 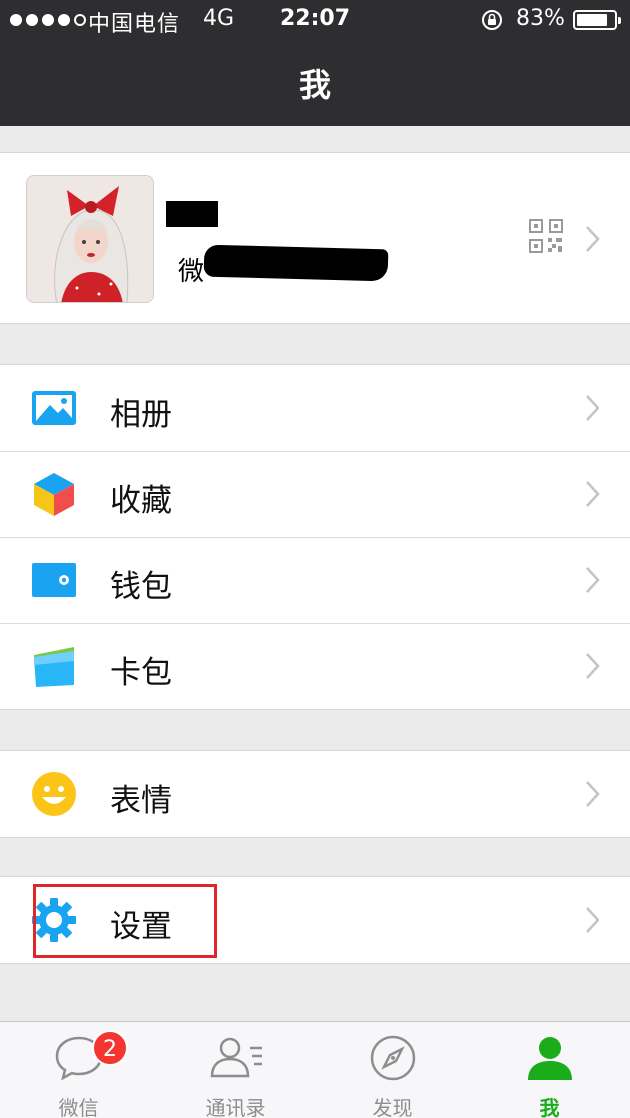 I want to click on avatar, so click(x=90, y=239).